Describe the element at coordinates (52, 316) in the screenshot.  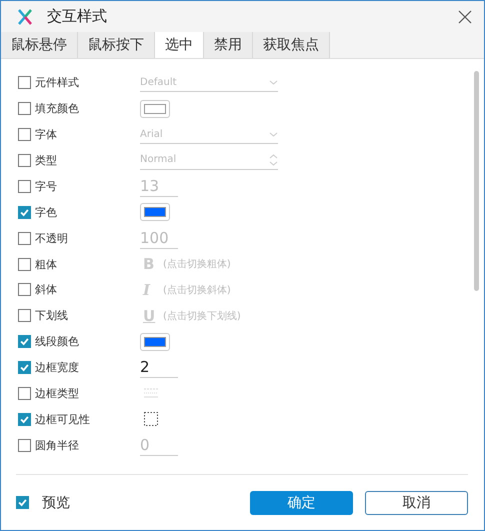
I see `property-label: 下划线` at that location.